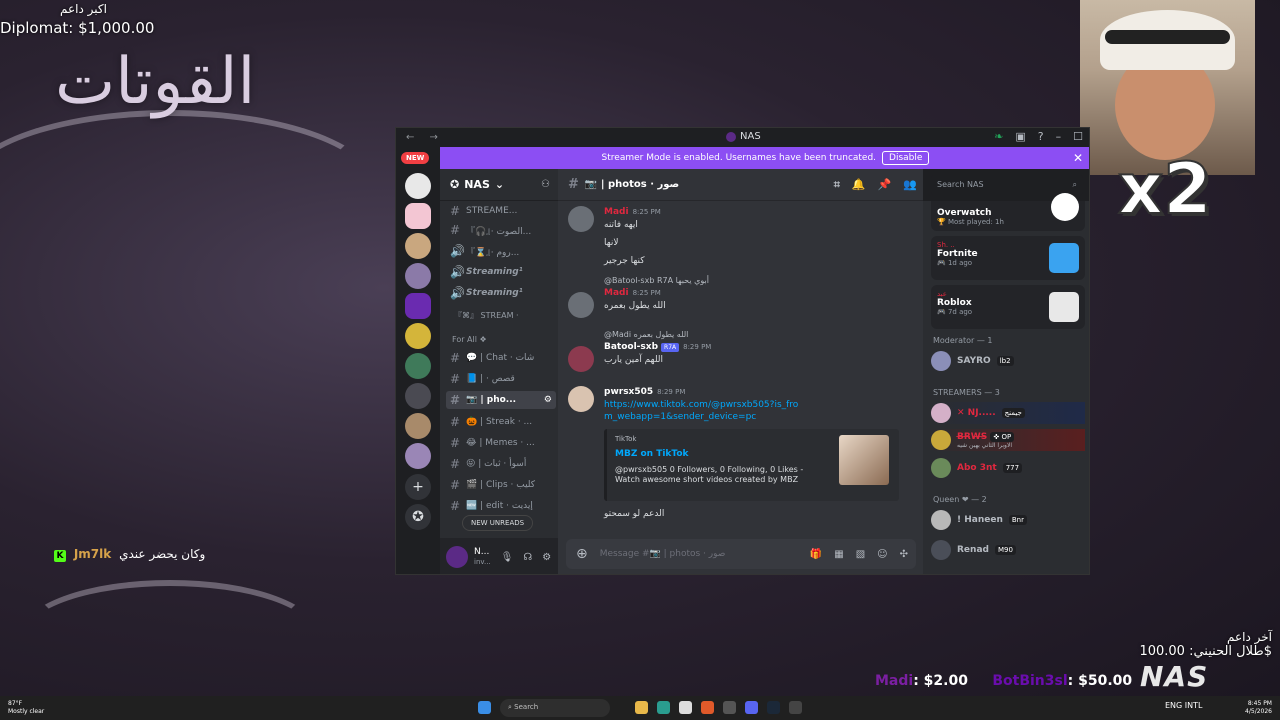  I want to click on close-icon: ✕, so click(1078, 158).